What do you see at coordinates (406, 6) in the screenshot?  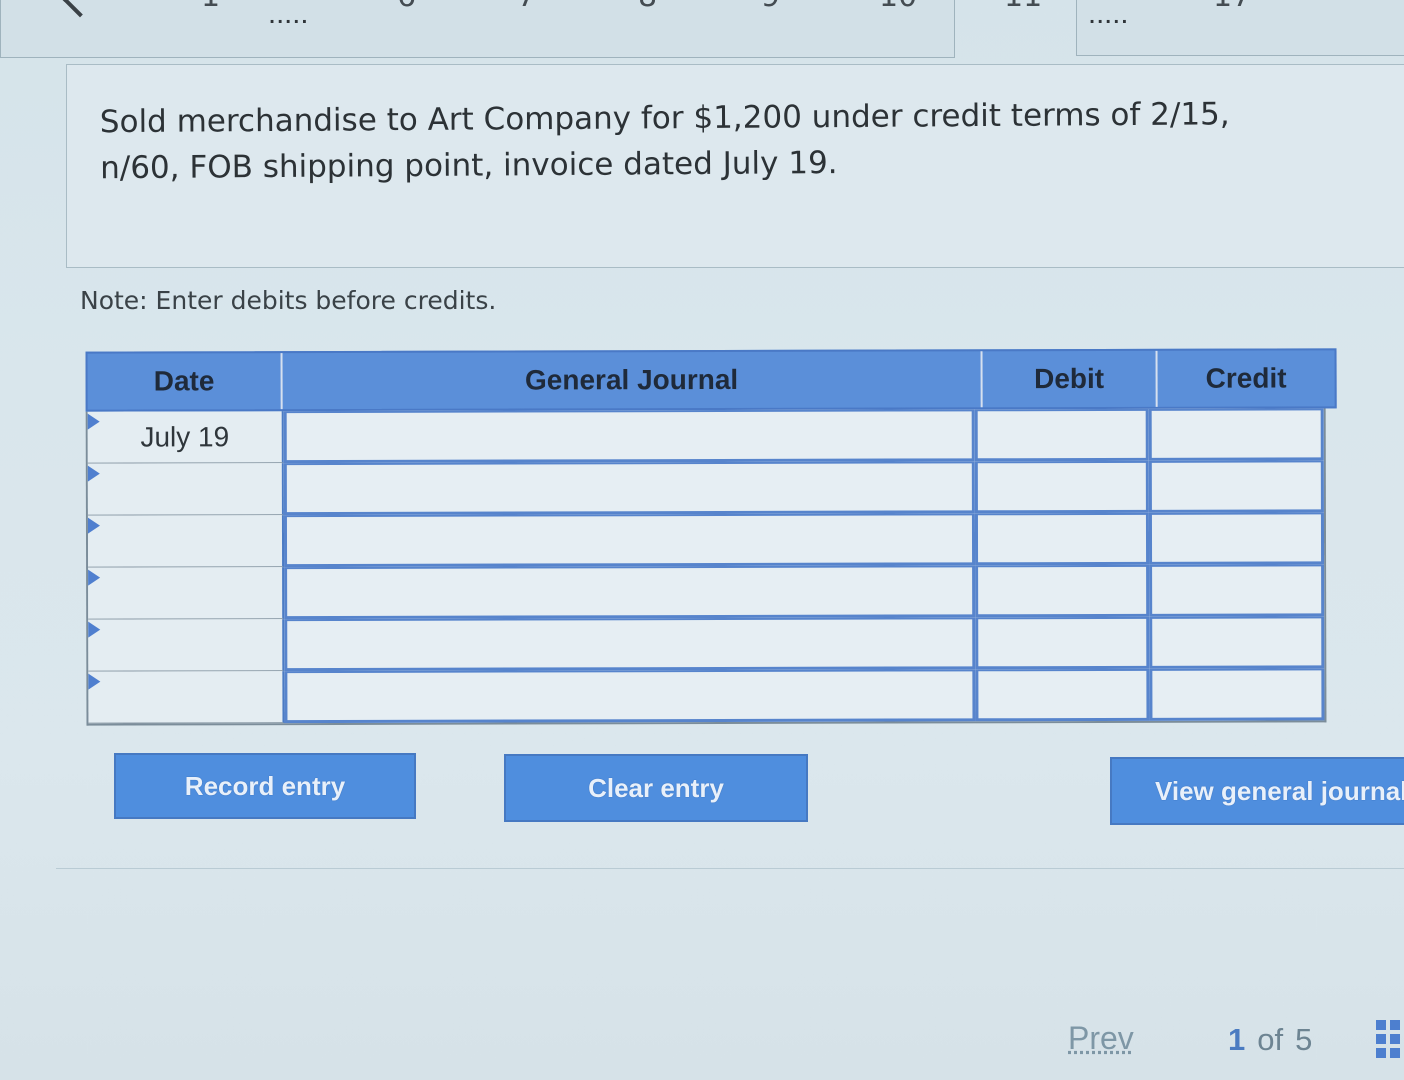 I see `step-6: 6` at bounding box center [406, 6].